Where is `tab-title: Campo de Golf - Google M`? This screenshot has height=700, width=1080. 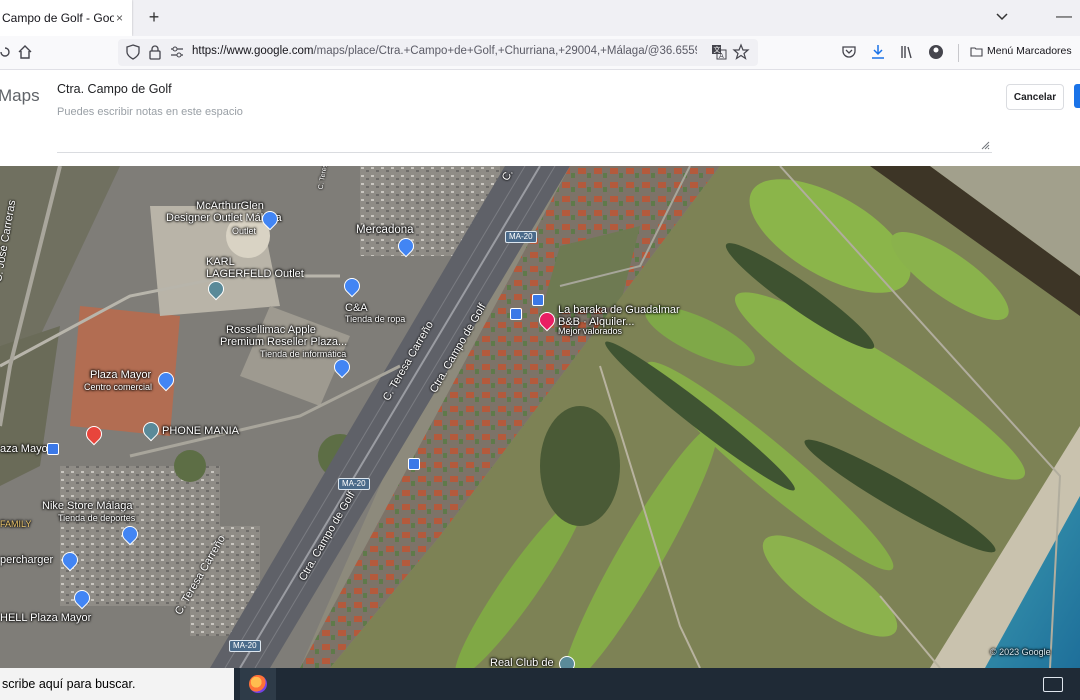 tab-title: Campo de Golf - Google M is located at coordinates (58, 18).